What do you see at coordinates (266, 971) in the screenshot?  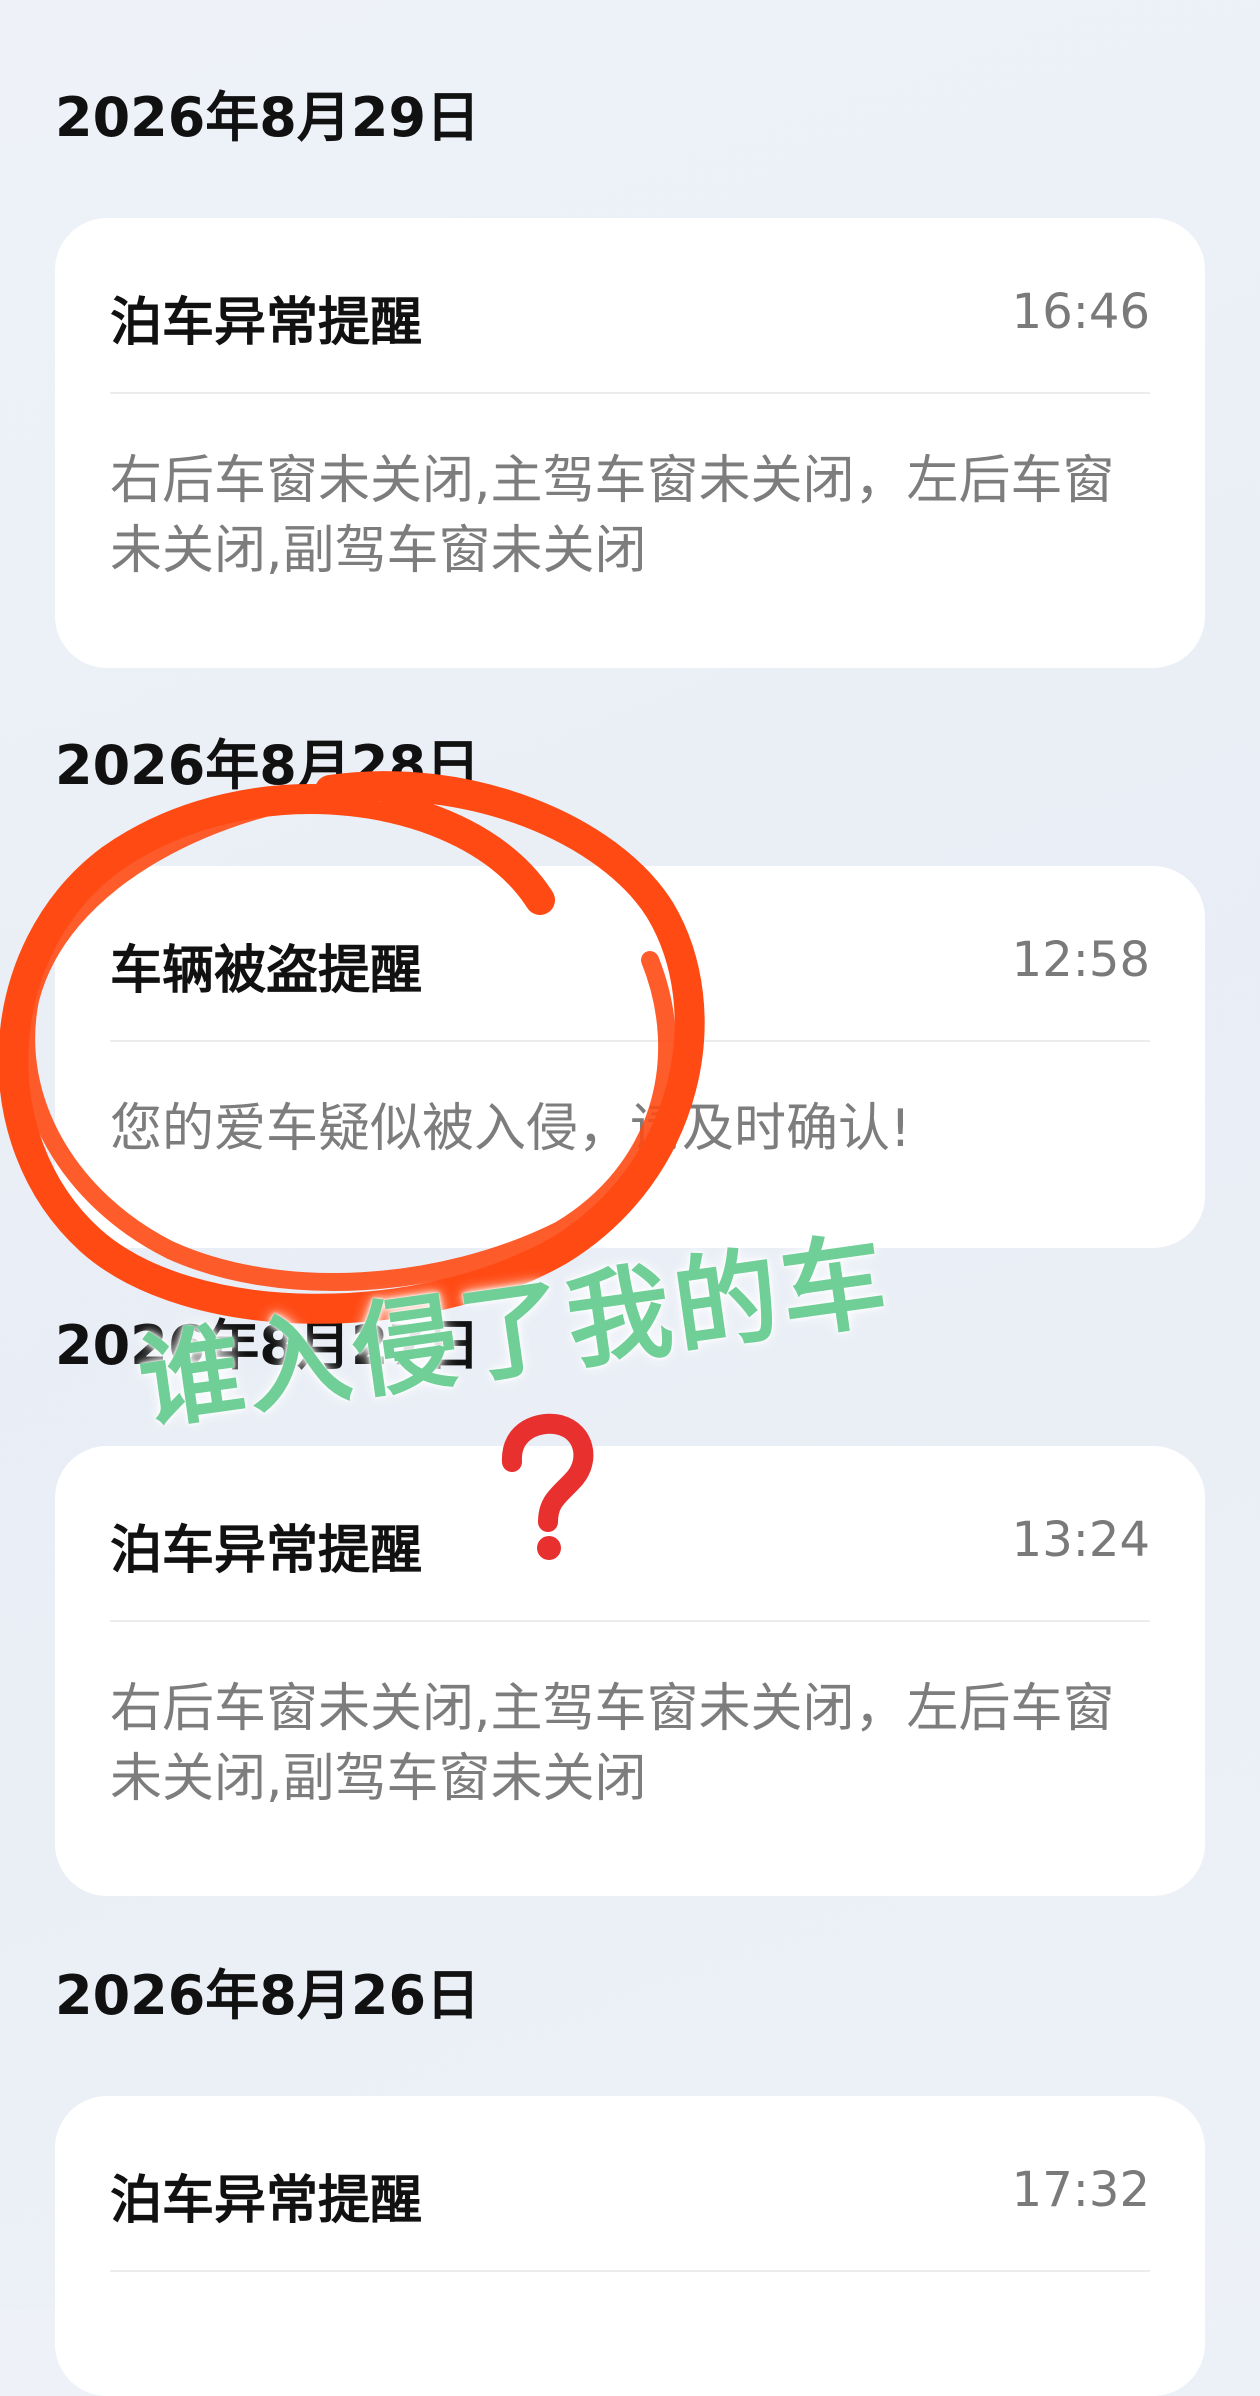 I see `notification-title: 车辆被盗提醒` at bounding box center [266, 971].